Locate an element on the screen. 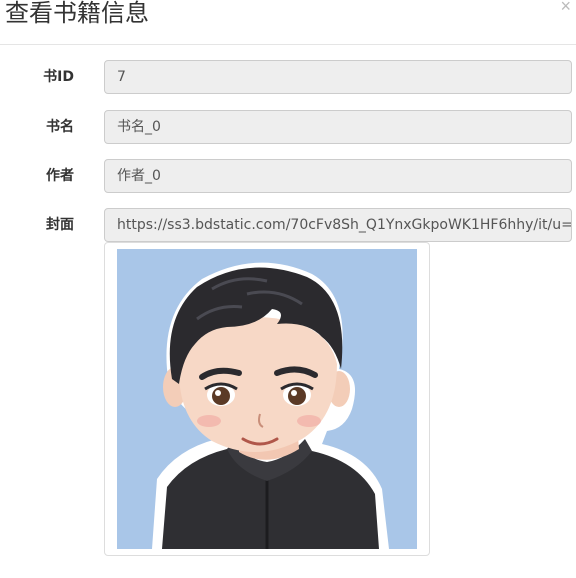  author-label: 作者 is located at coordinates (60, 176).